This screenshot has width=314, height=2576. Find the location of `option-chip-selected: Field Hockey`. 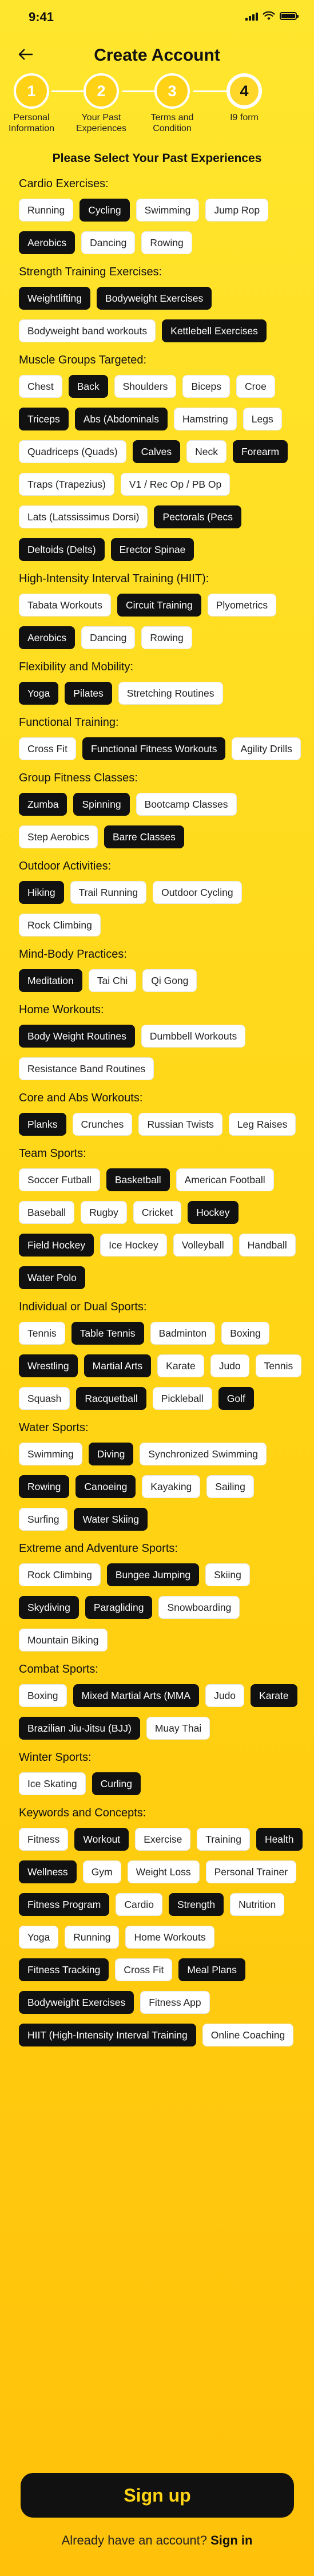

option-chip-selected: Field Hockey is located at coordinates (56, 1245).